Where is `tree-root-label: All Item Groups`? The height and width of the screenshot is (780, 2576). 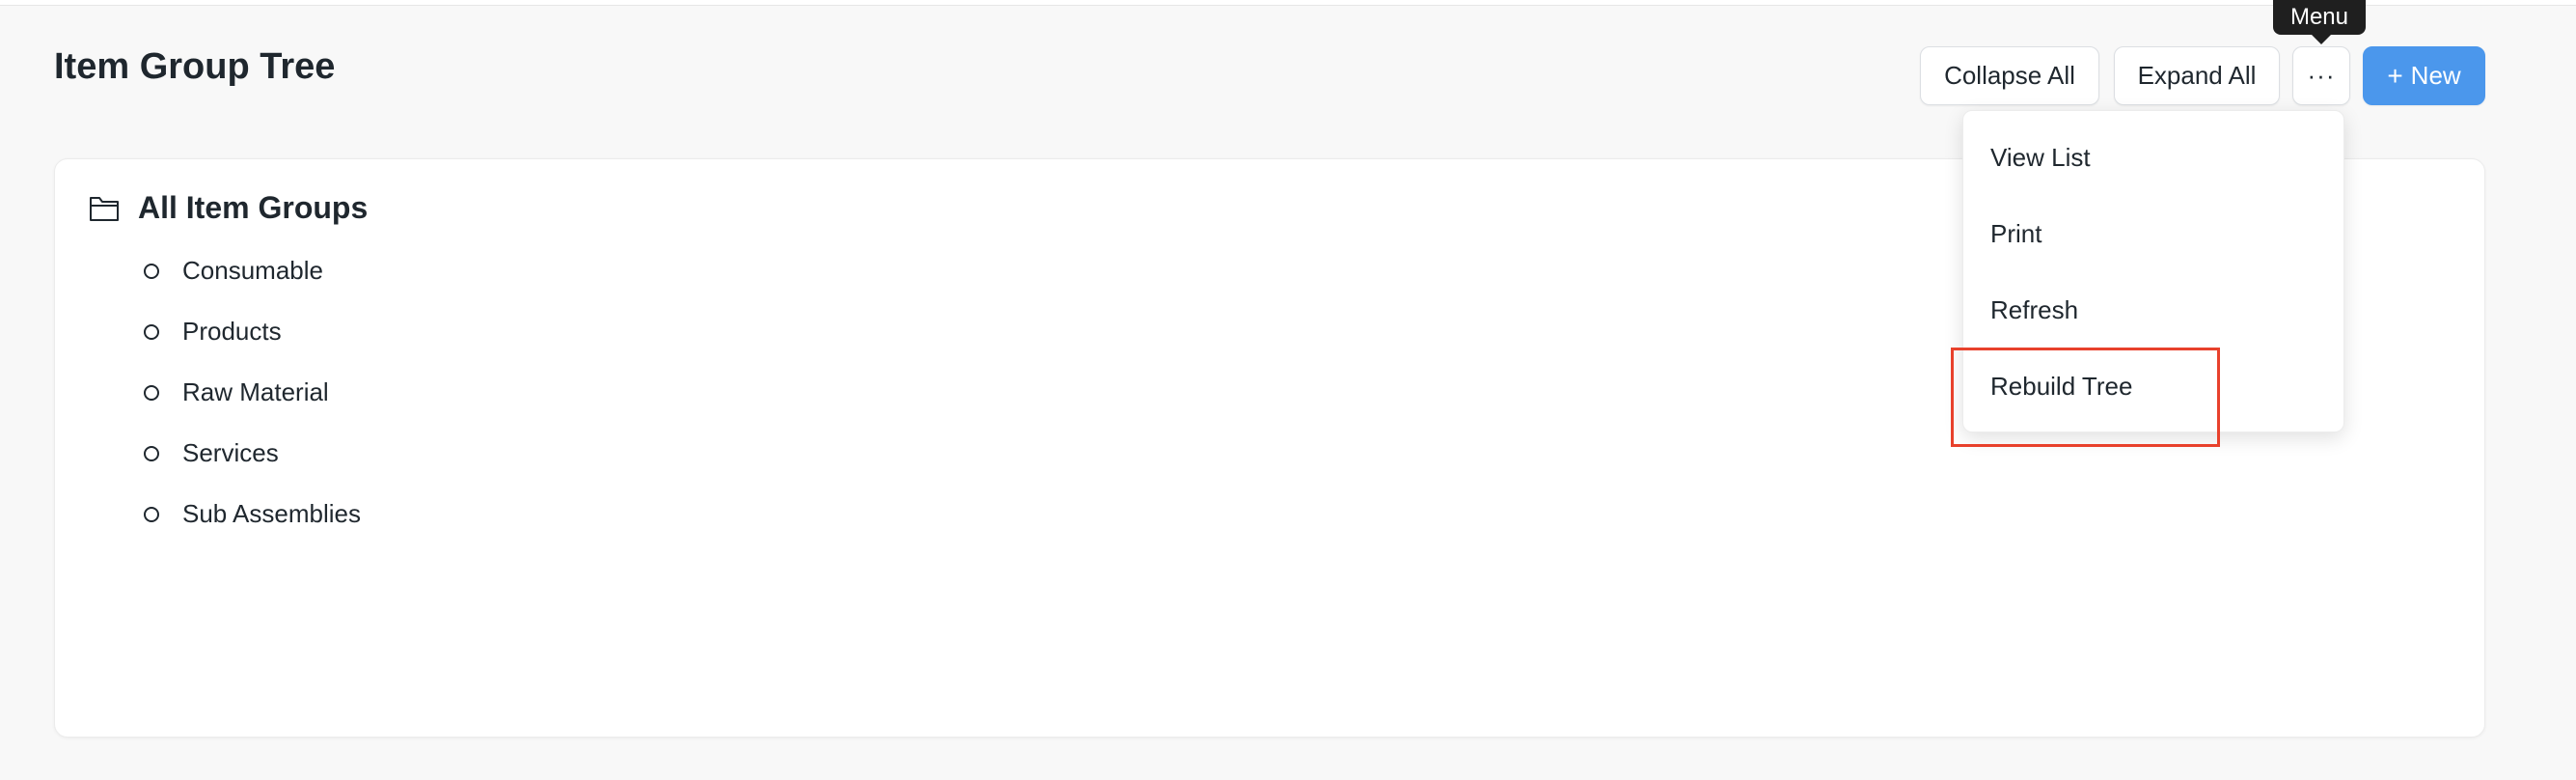
tree-root-label: All Item Groups is located at coordinates (253, 207).